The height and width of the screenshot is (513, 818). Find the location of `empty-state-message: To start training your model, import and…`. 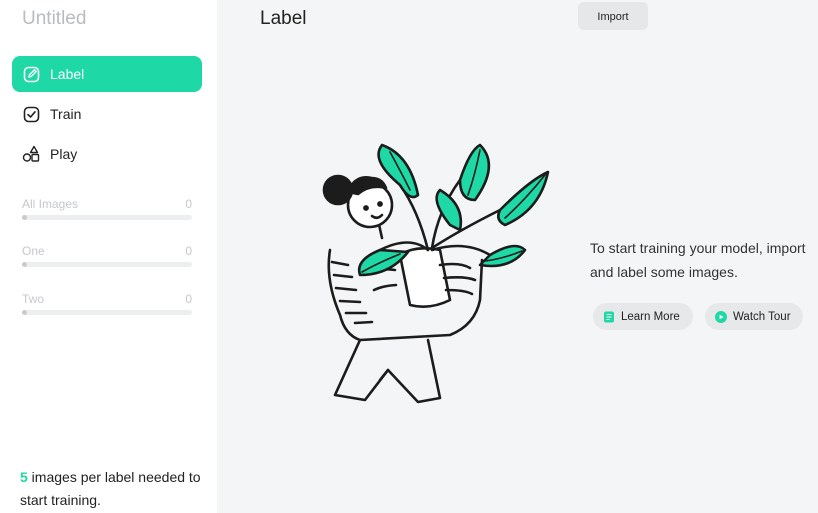

empty-state-message: To start training your model, import and… is located at coordinates (698, 260).